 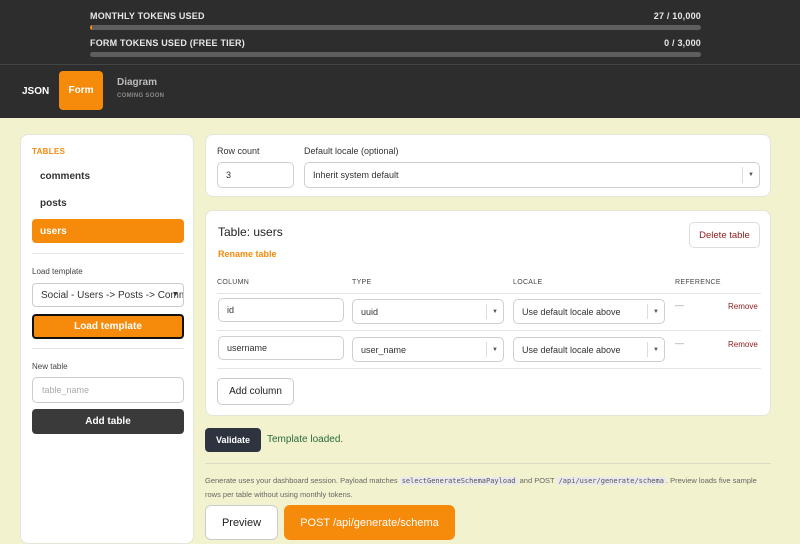 What do you see at coordinates (428, 349) in the screenshot?
I see `column-type-select: user_name ▼` at bounding box center [428, 349].